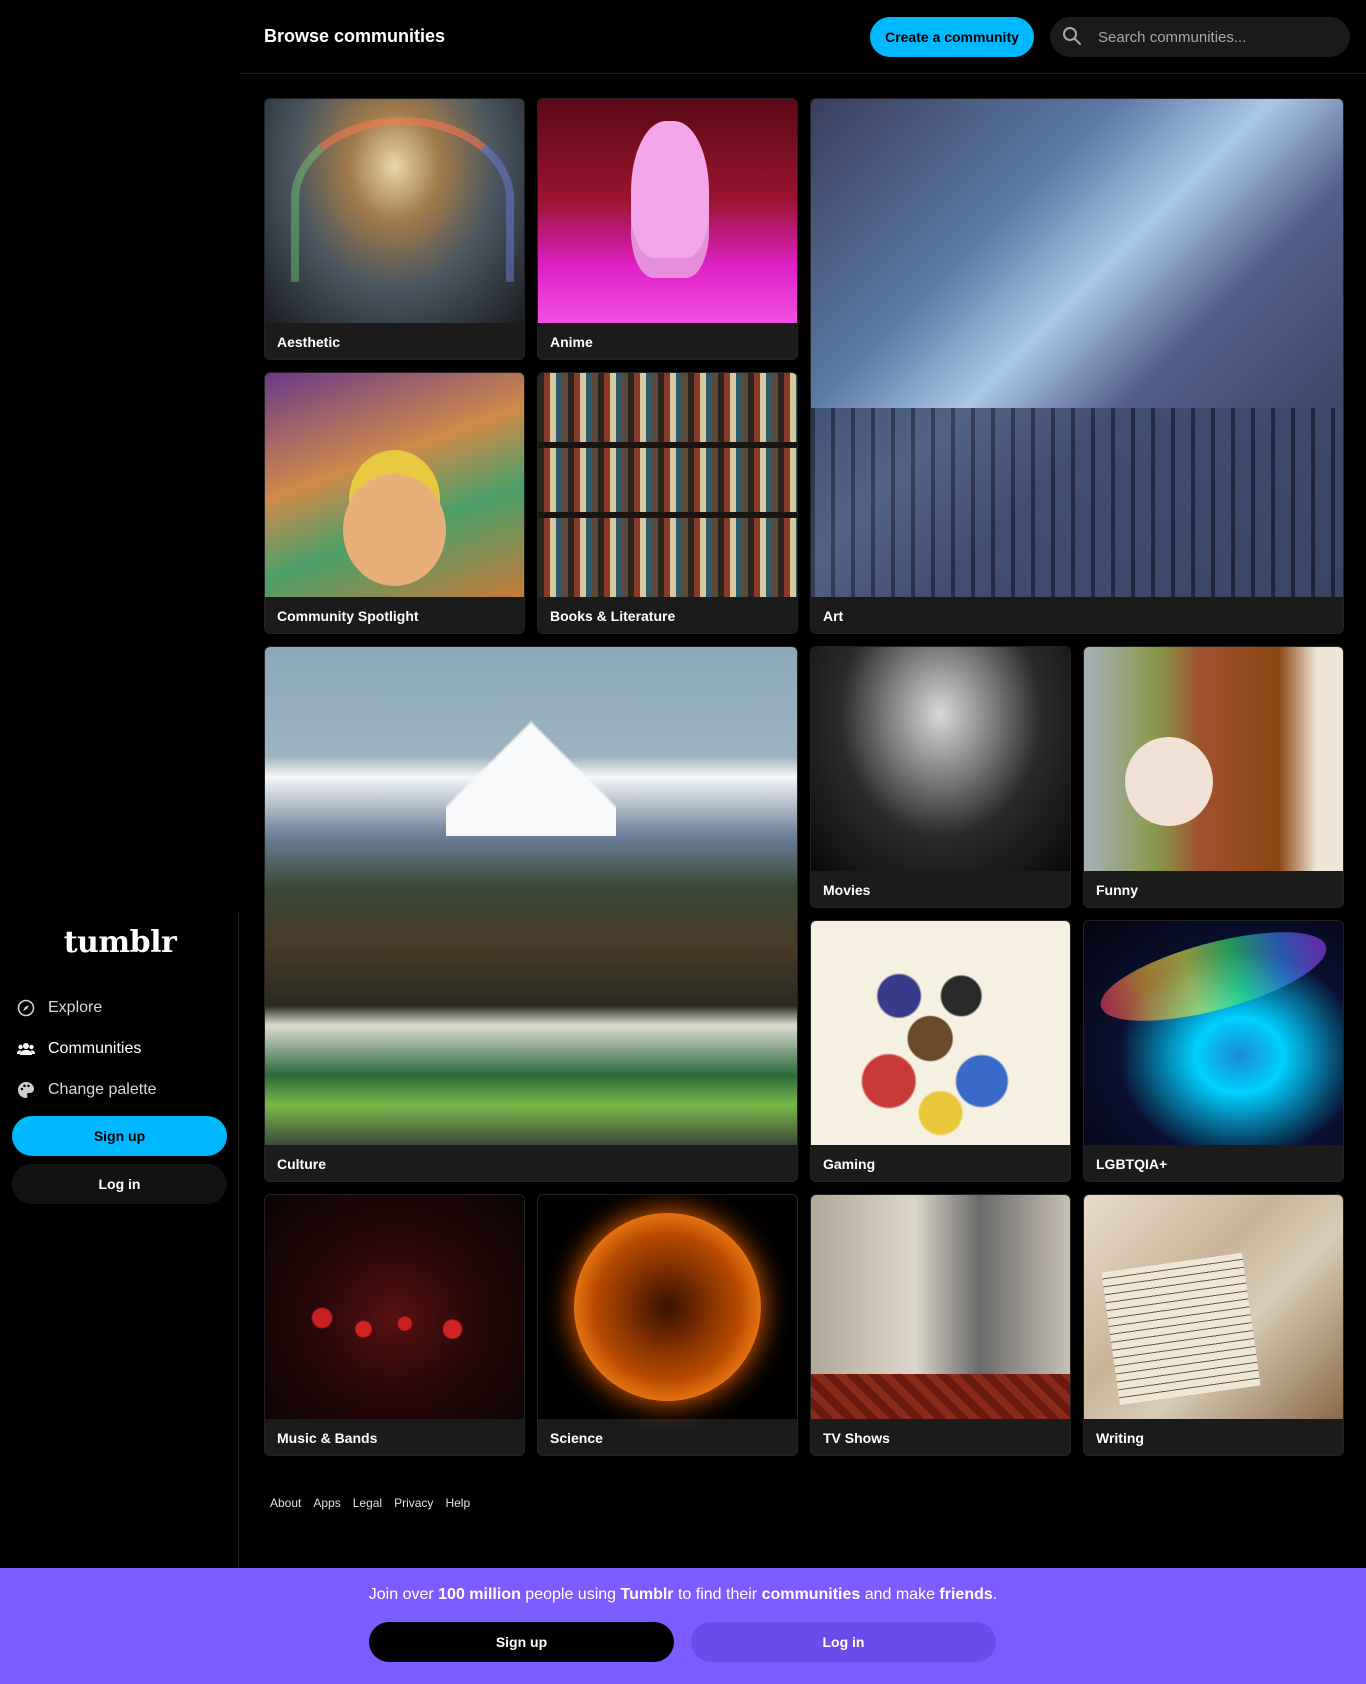 The height and width of the screenshot is (1684, 1366). I want to click on community-card-aesthetic: Aesthetic, so click(394, 229).